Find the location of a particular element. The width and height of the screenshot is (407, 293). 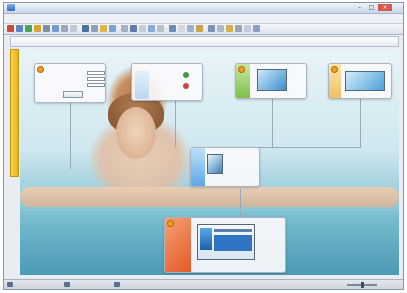

options-node is located at coordinates (167, 82).